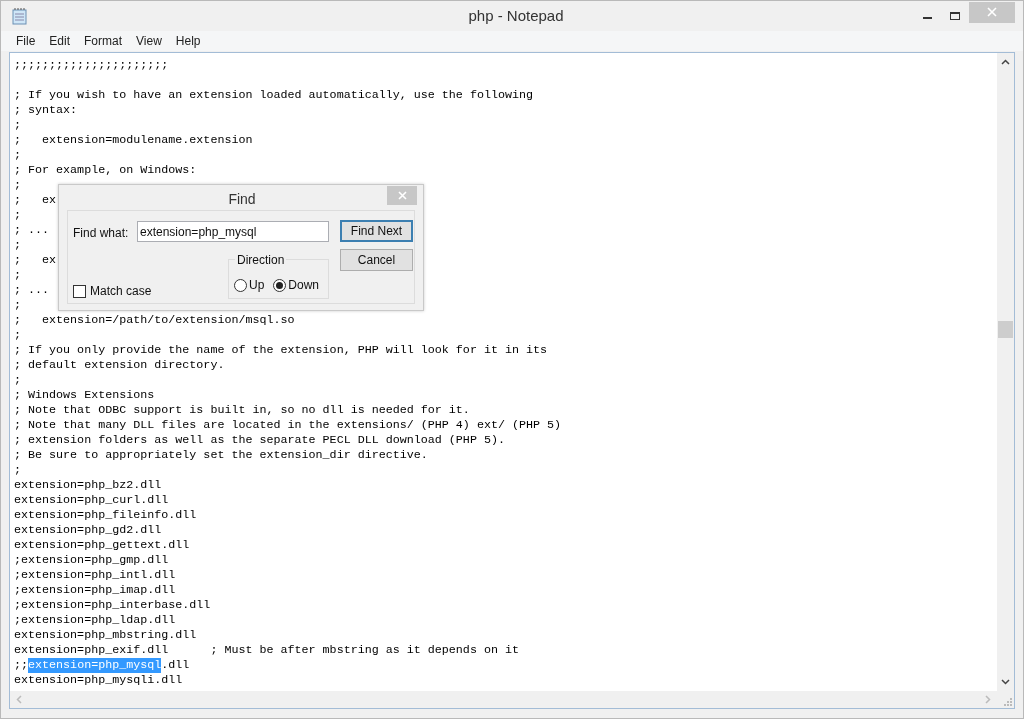  Describe the element at coordinates (91, 560) in the screenshot. I see `code-line: ;extension=php_gmp.dll` at that location.